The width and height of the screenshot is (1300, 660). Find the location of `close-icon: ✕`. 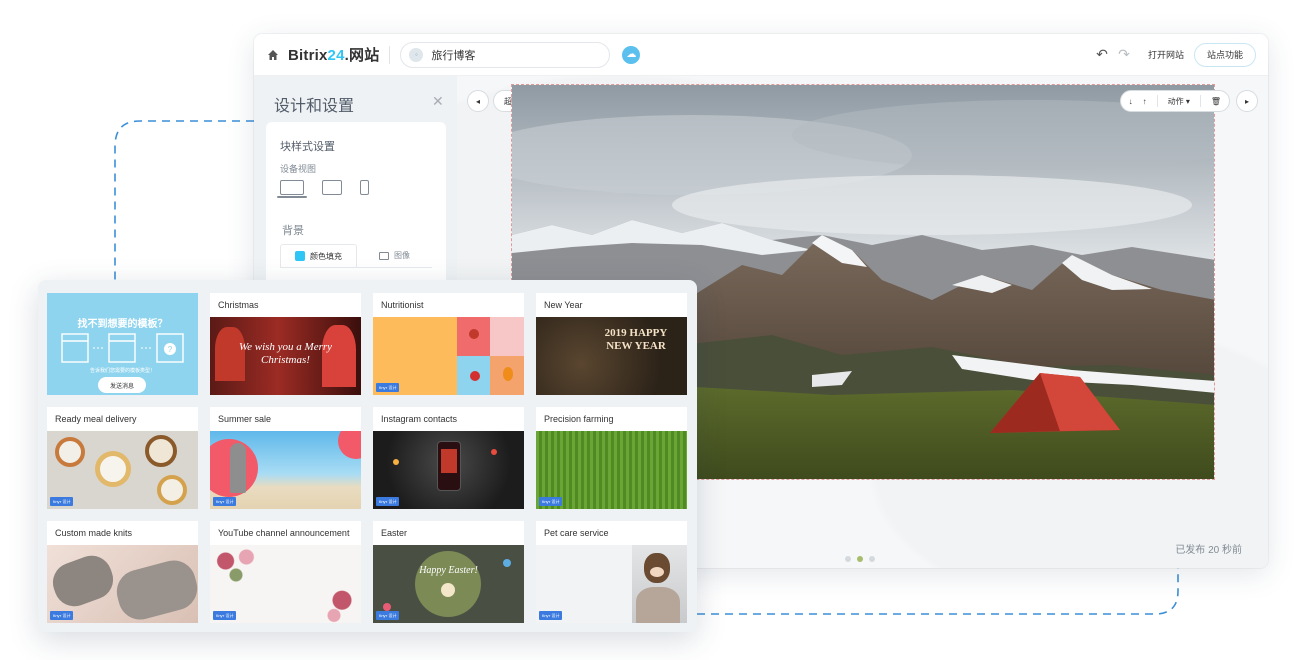

close-icon: ✕ is located at coordinates (438, 101).